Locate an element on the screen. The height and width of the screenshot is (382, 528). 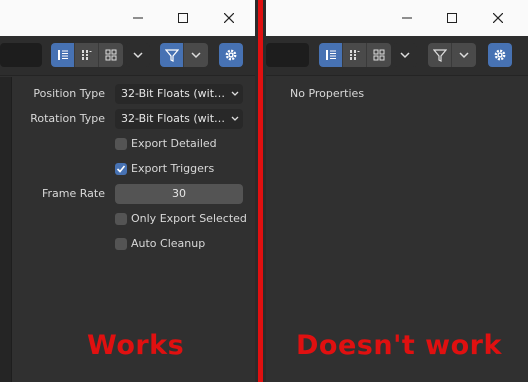
export-triggers-label: Export Triggers is located at coordinates (173, 168).